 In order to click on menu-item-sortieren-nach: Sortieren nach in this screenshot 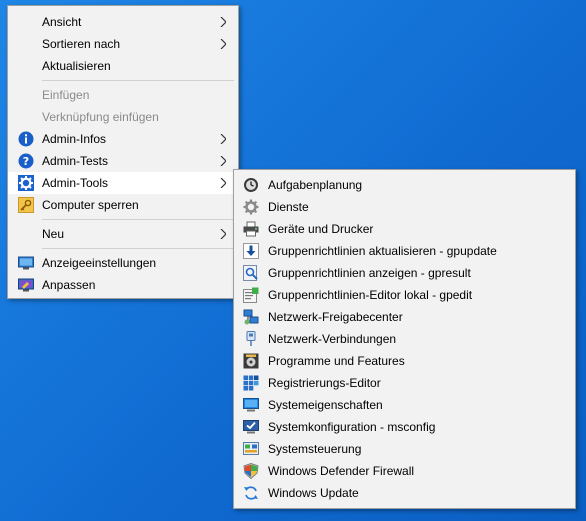, I will do `click(123, 44)`.